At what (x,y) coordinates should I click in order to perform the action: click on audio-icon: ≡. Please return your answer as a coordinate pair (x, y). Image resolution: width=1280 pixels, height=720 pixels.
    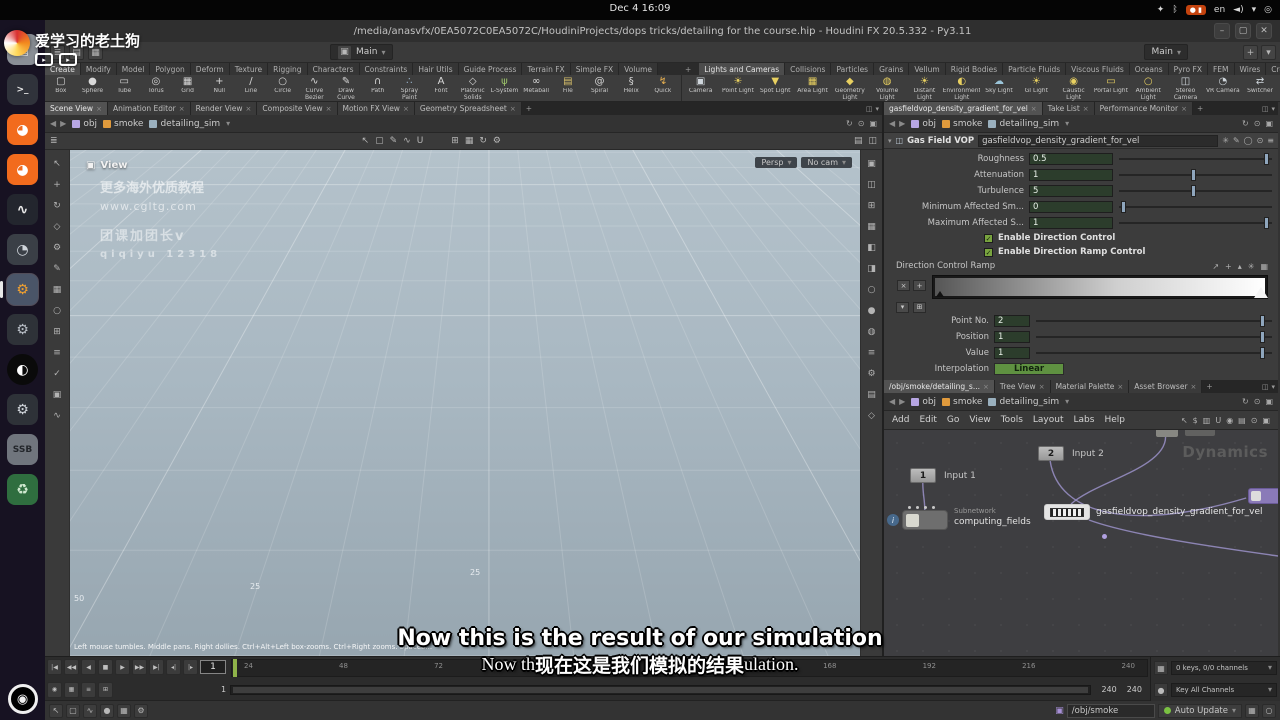
    Looking at the image, I should click on (88, 689).